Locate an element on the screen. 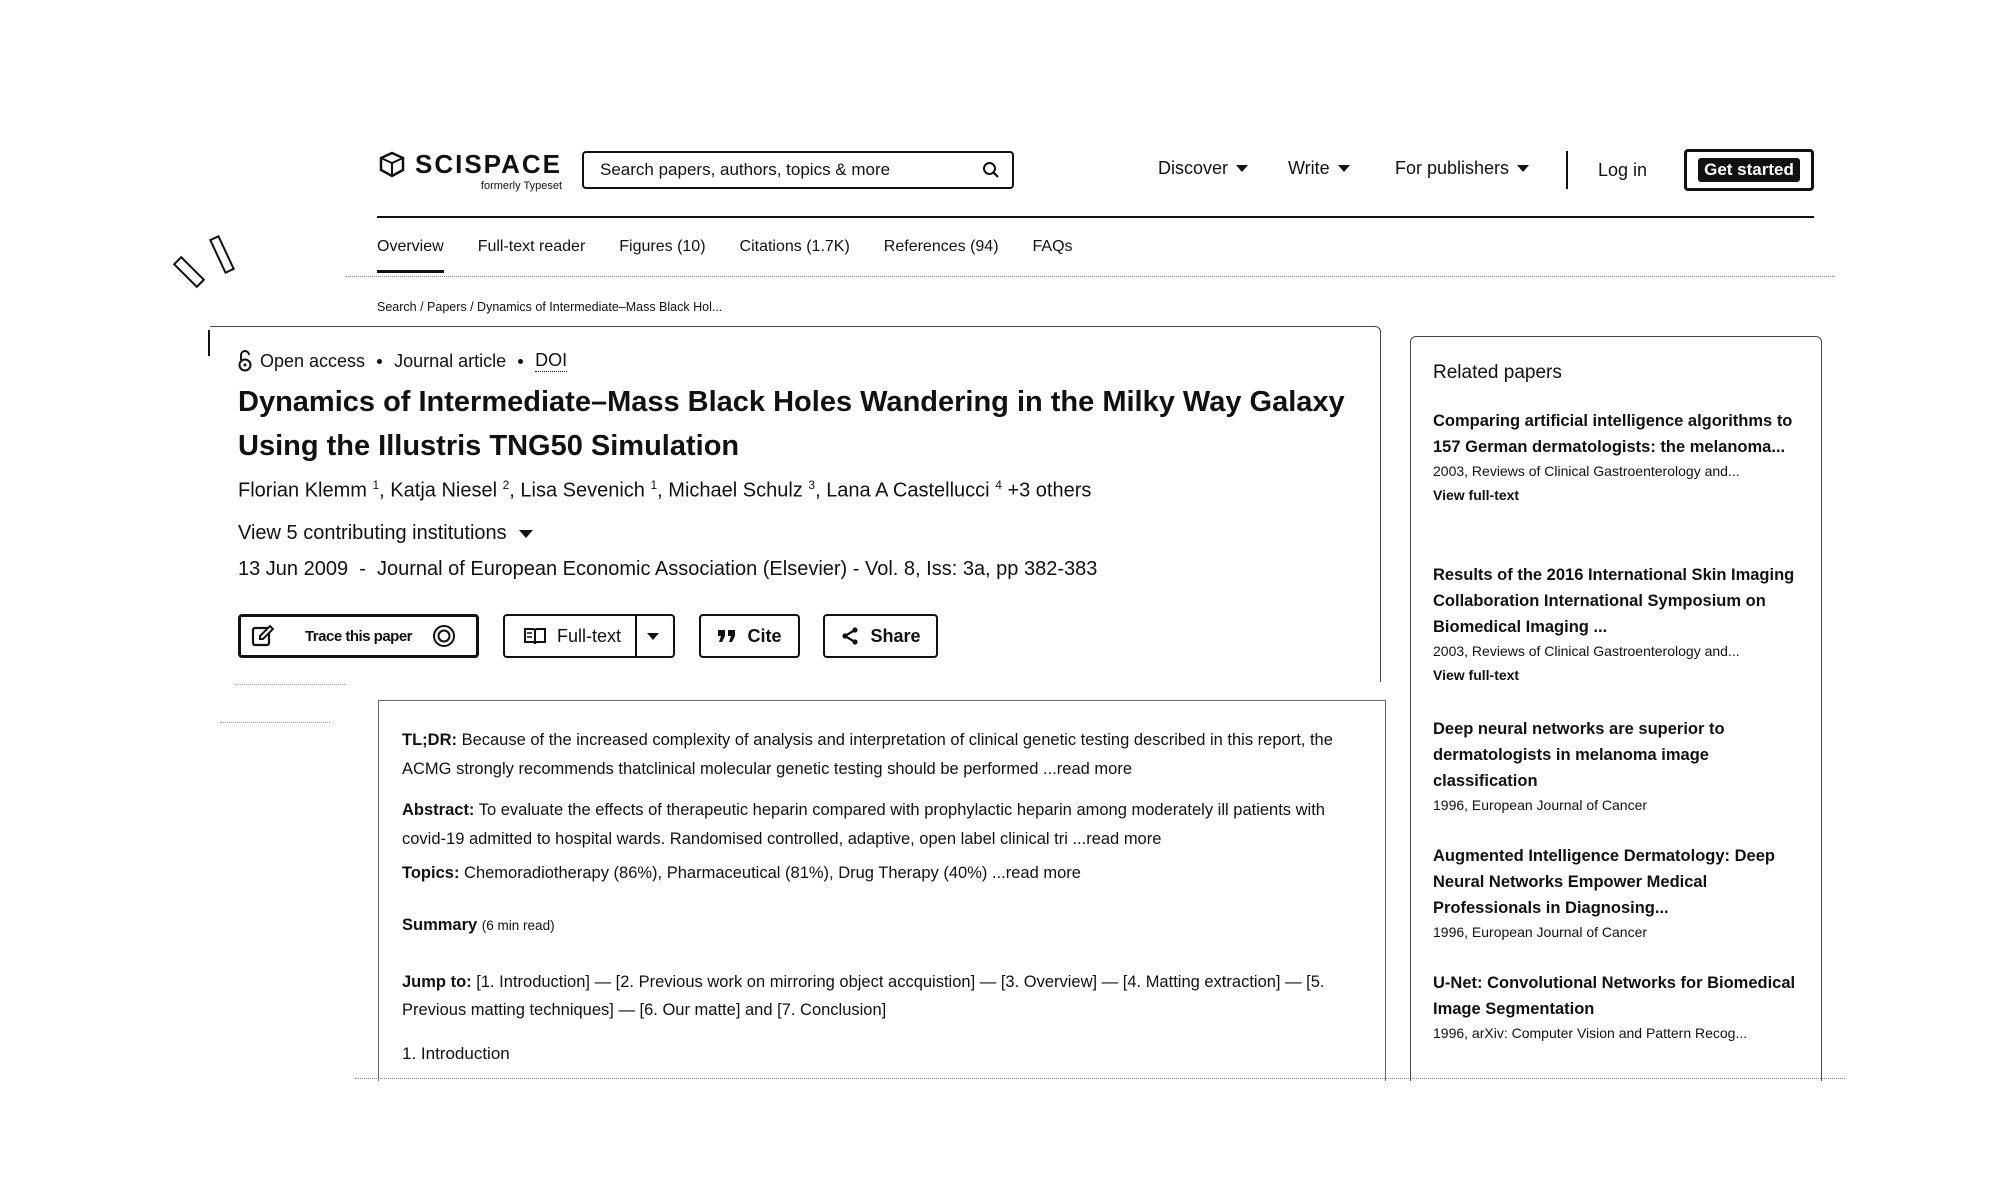 This screenshot has height=1204, width=2000. abstract-read-more: ...read more is located at coordinates (1116, 839).